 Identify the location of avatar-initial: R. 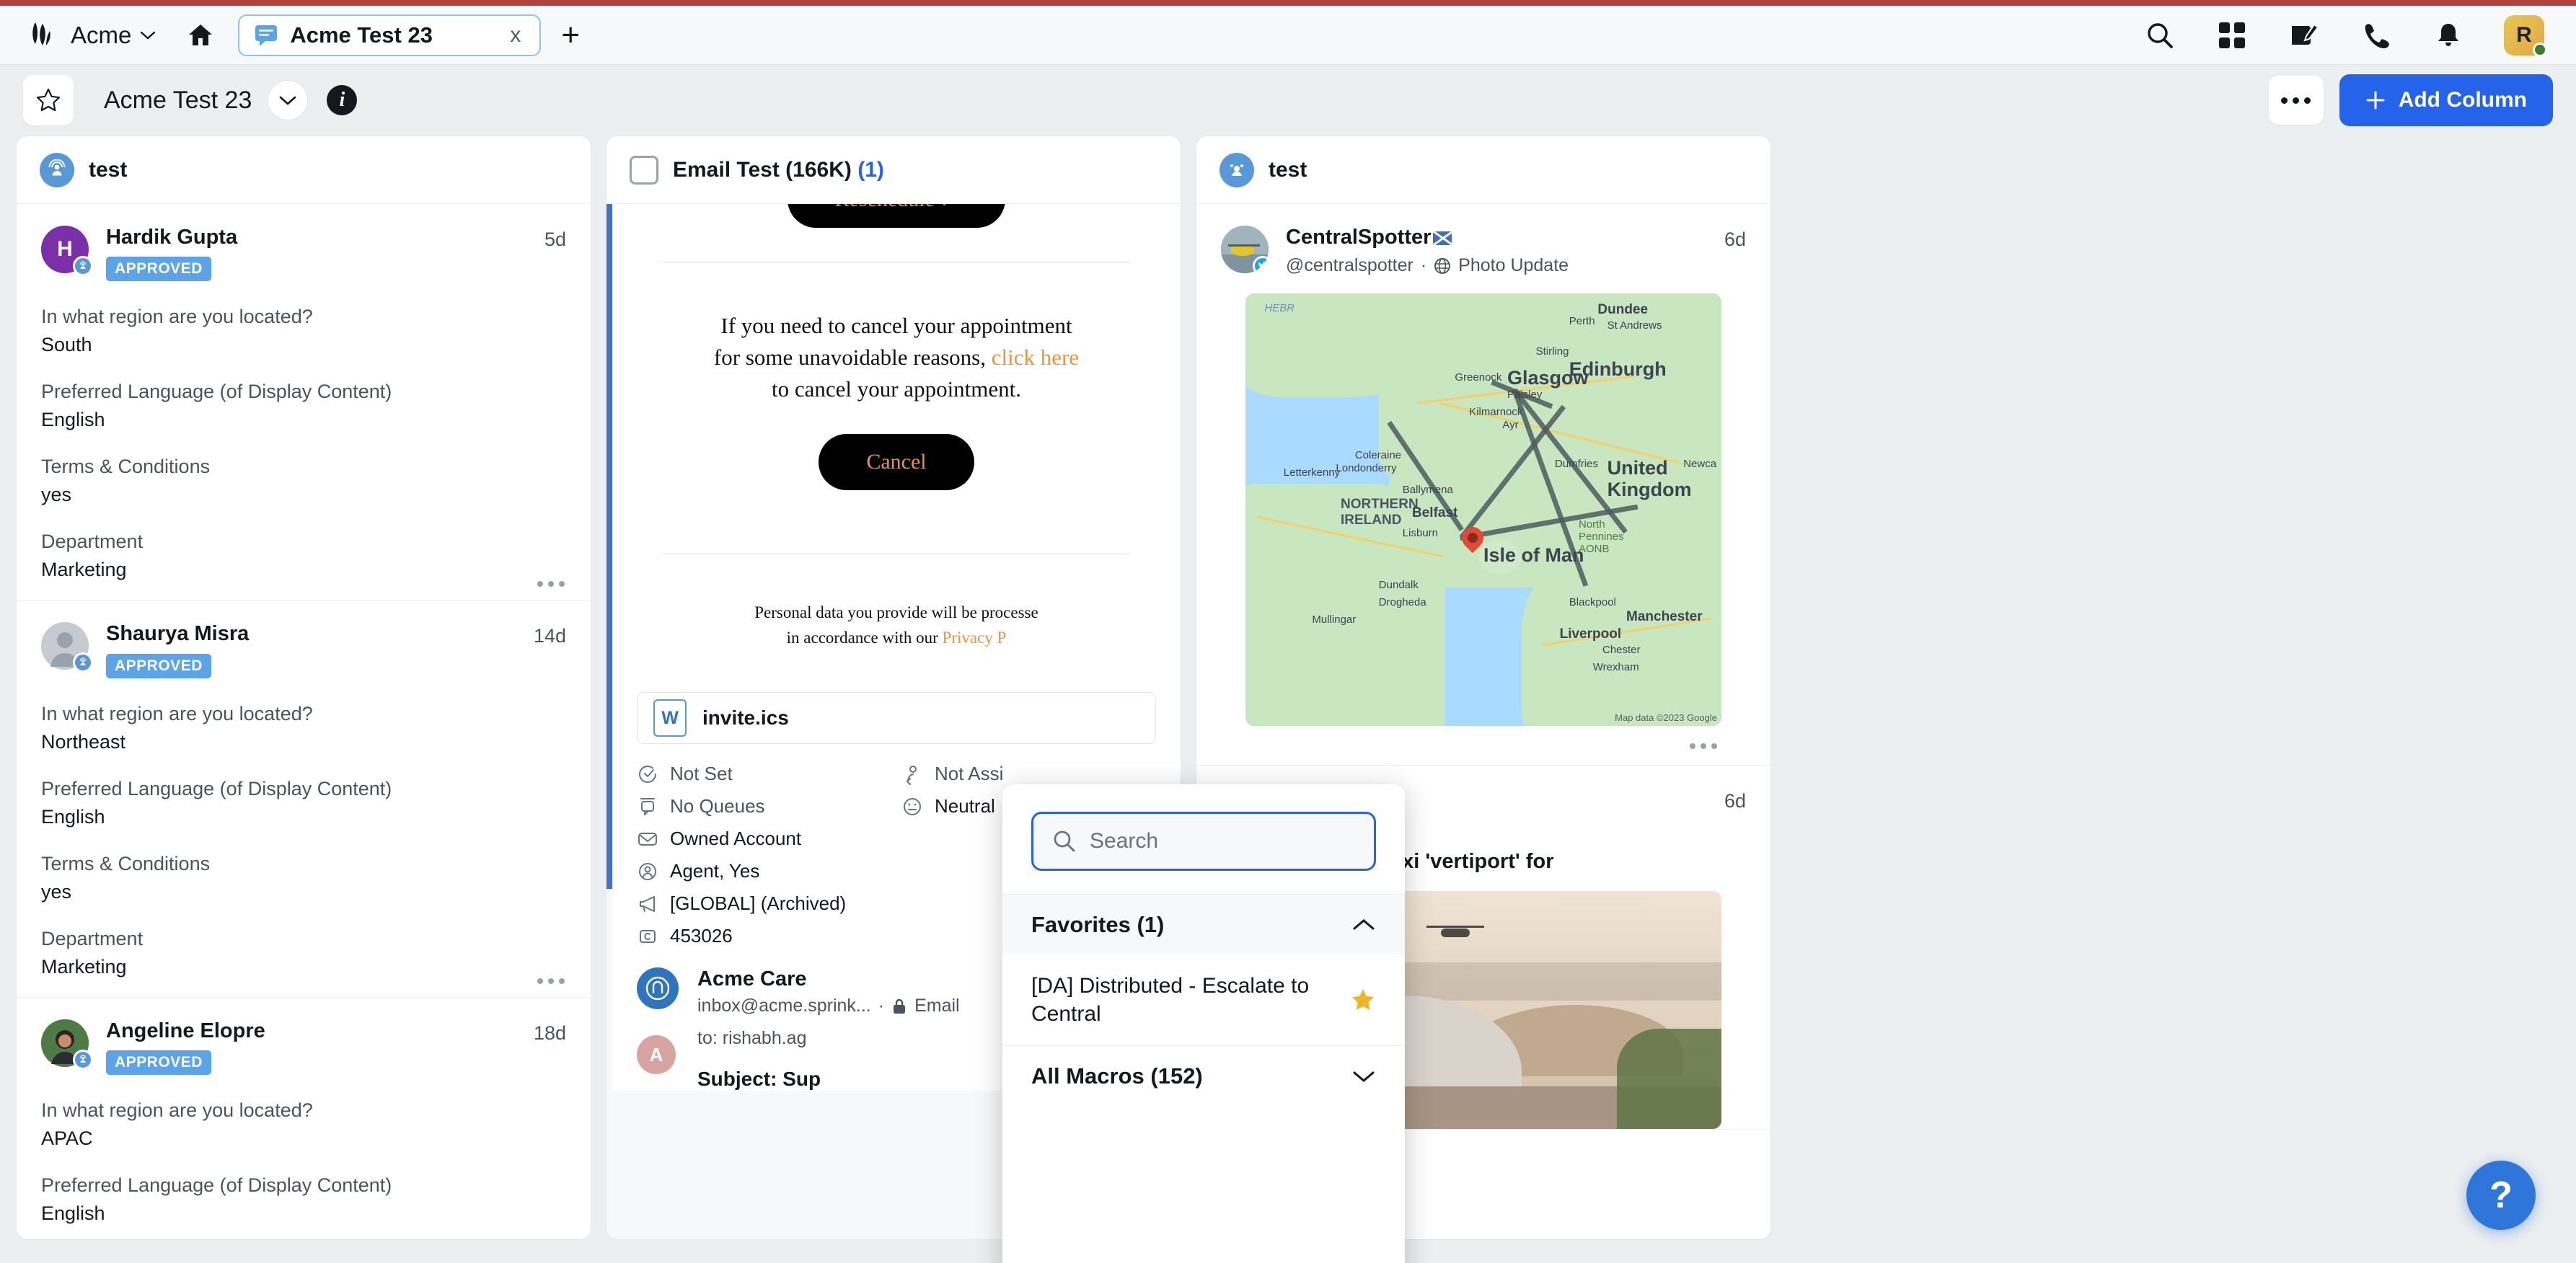
(2524, 34).